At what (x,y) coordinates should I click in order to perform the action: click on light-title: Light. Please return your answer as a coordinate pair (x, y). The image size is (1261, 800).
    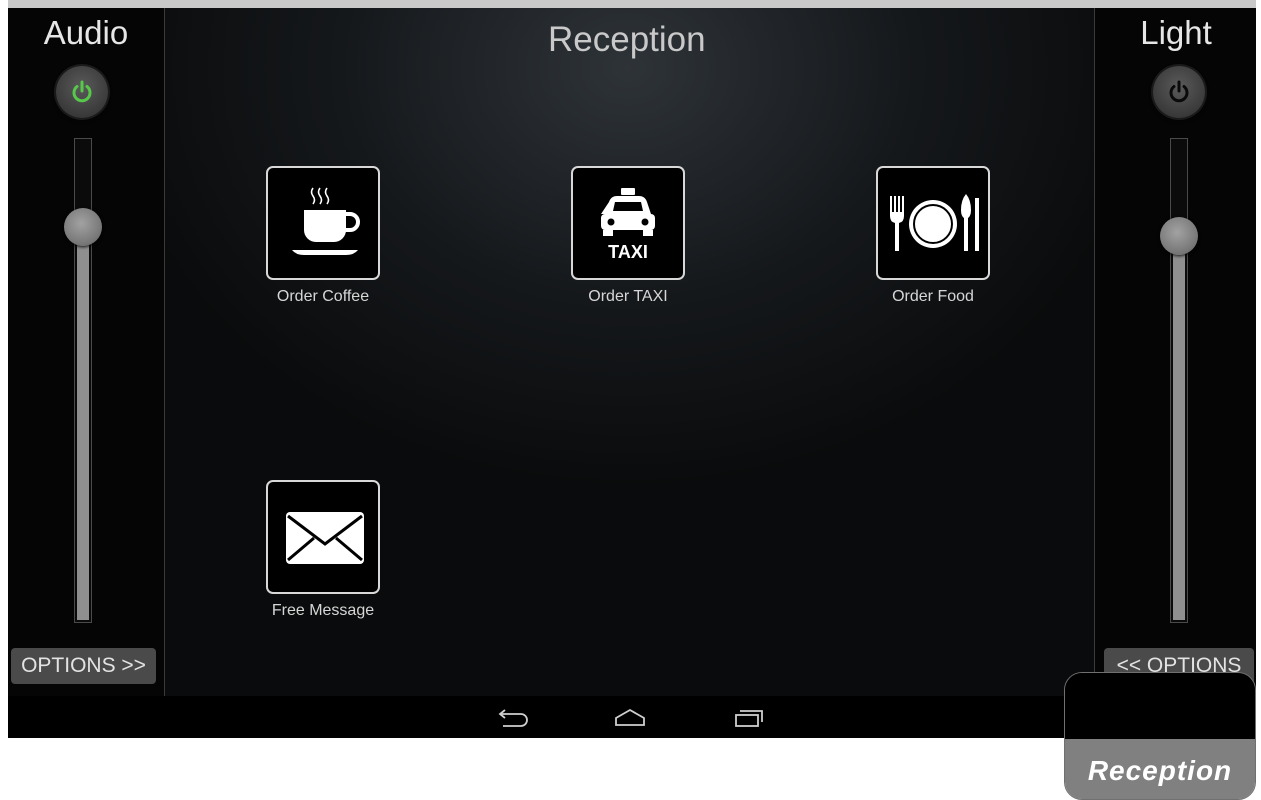
    Looking at the image, I should click on (1176, 32).